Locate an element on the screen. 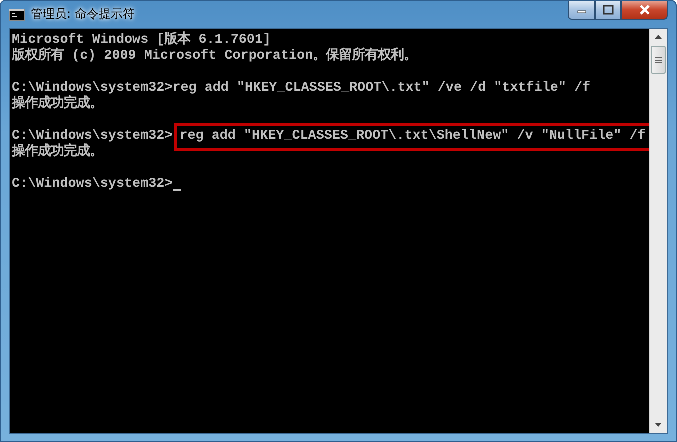  maximize-icon is located at coordinates (608, 10).